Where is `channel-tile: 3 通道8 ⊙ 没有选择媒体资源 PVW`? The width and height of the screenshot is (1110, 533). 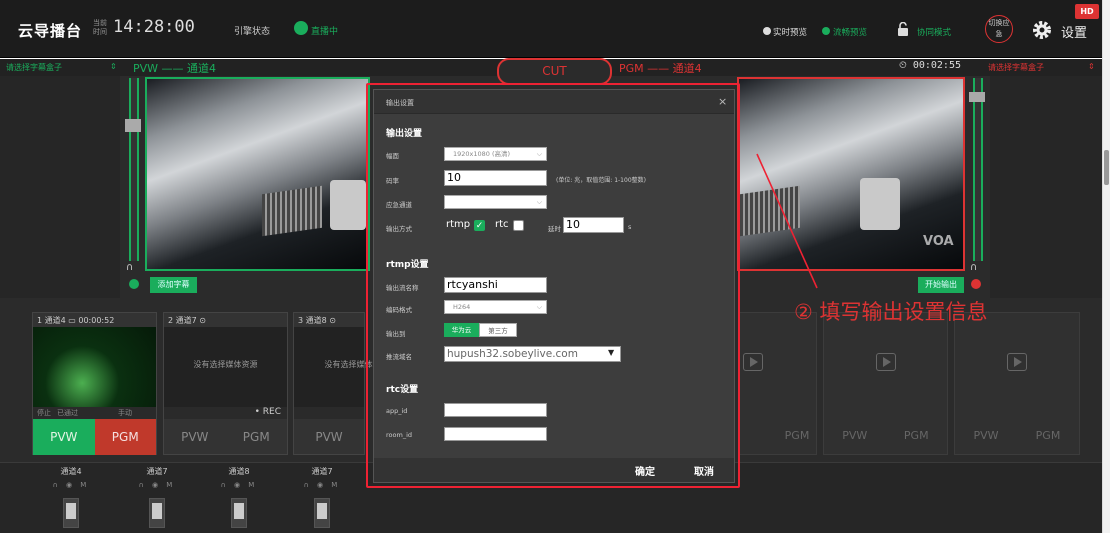
channel-tile: 3 通道8 ⊙ 没有选择媒体资源 PVW is located at coordinates (341, 383).